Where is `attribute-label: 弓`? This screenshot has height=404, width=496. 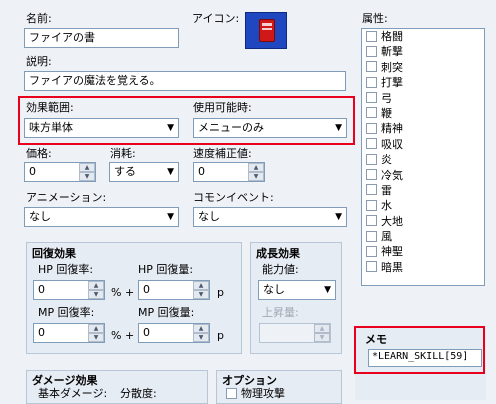 attribute-label: 弓 is located at coordinates (386, 98).